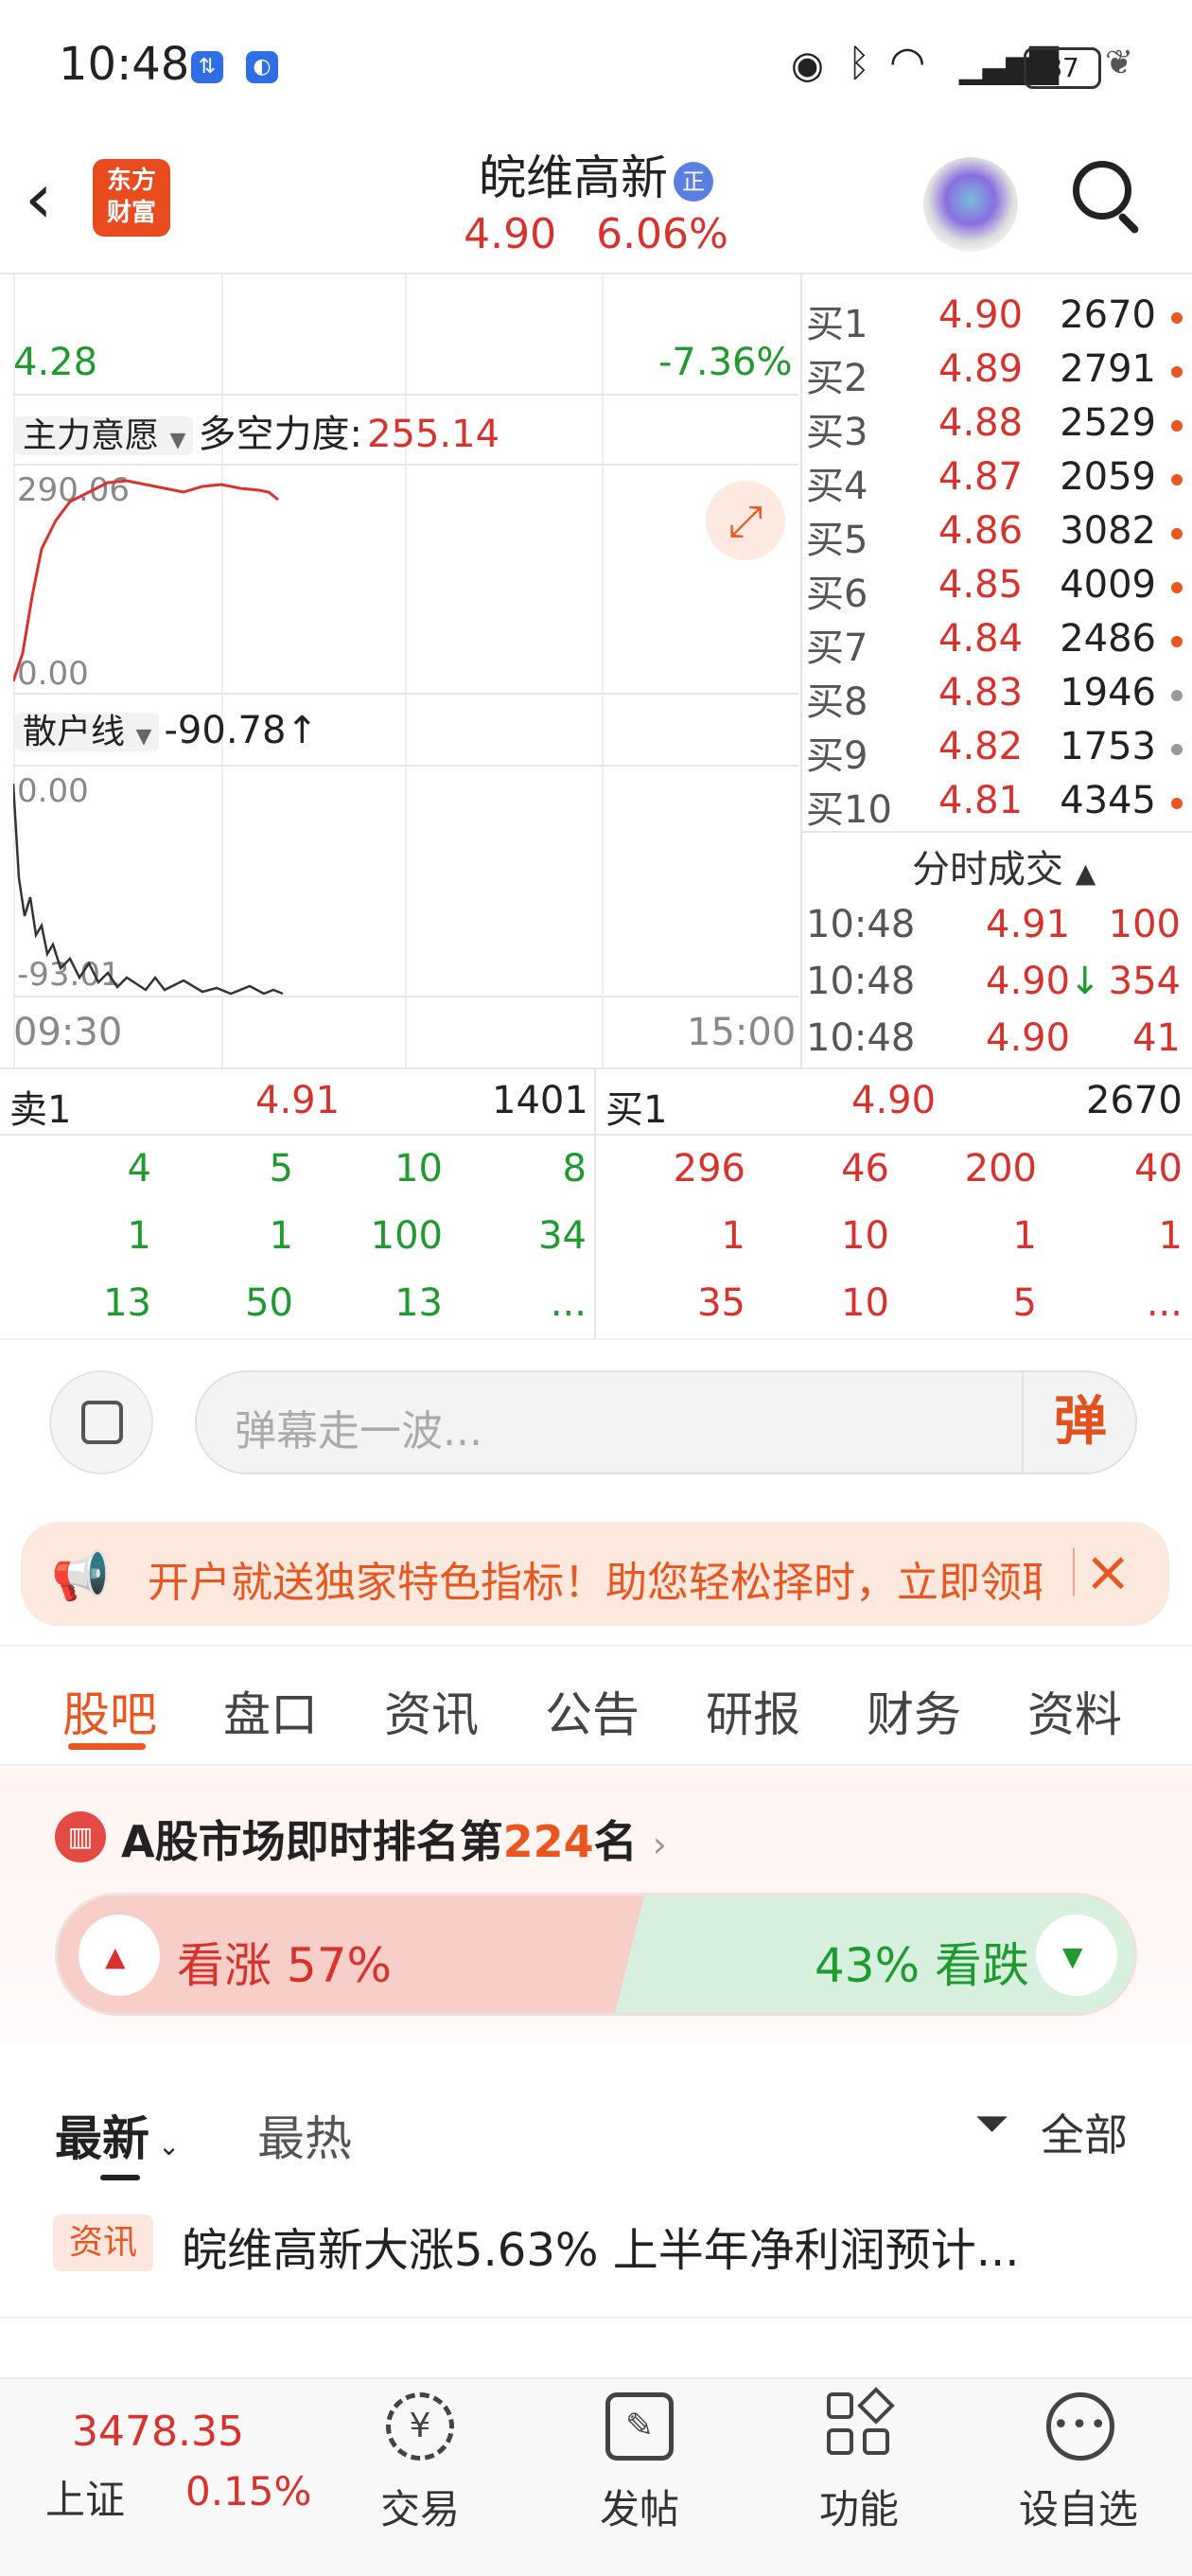 The image size is (1192, 2576). What do you see at coordinates (981, 585) in the screenshot?
I see `bid-price: 4.85` at bounding box center [981, 585].